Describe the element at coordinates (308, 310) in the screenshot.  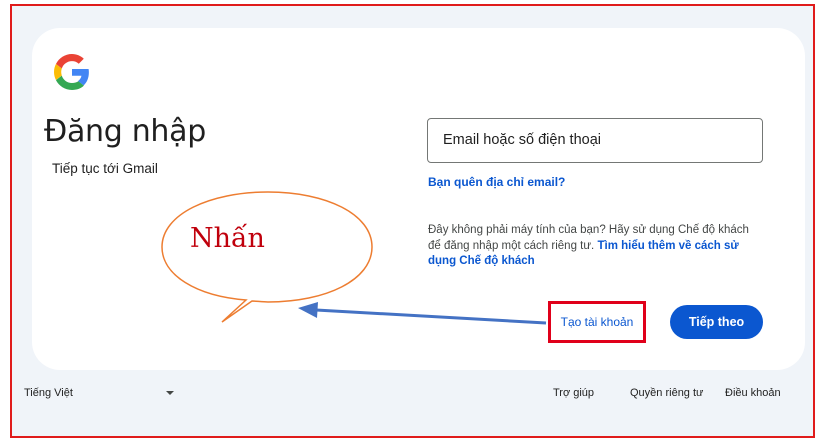
I see `arrow-head` at that location.